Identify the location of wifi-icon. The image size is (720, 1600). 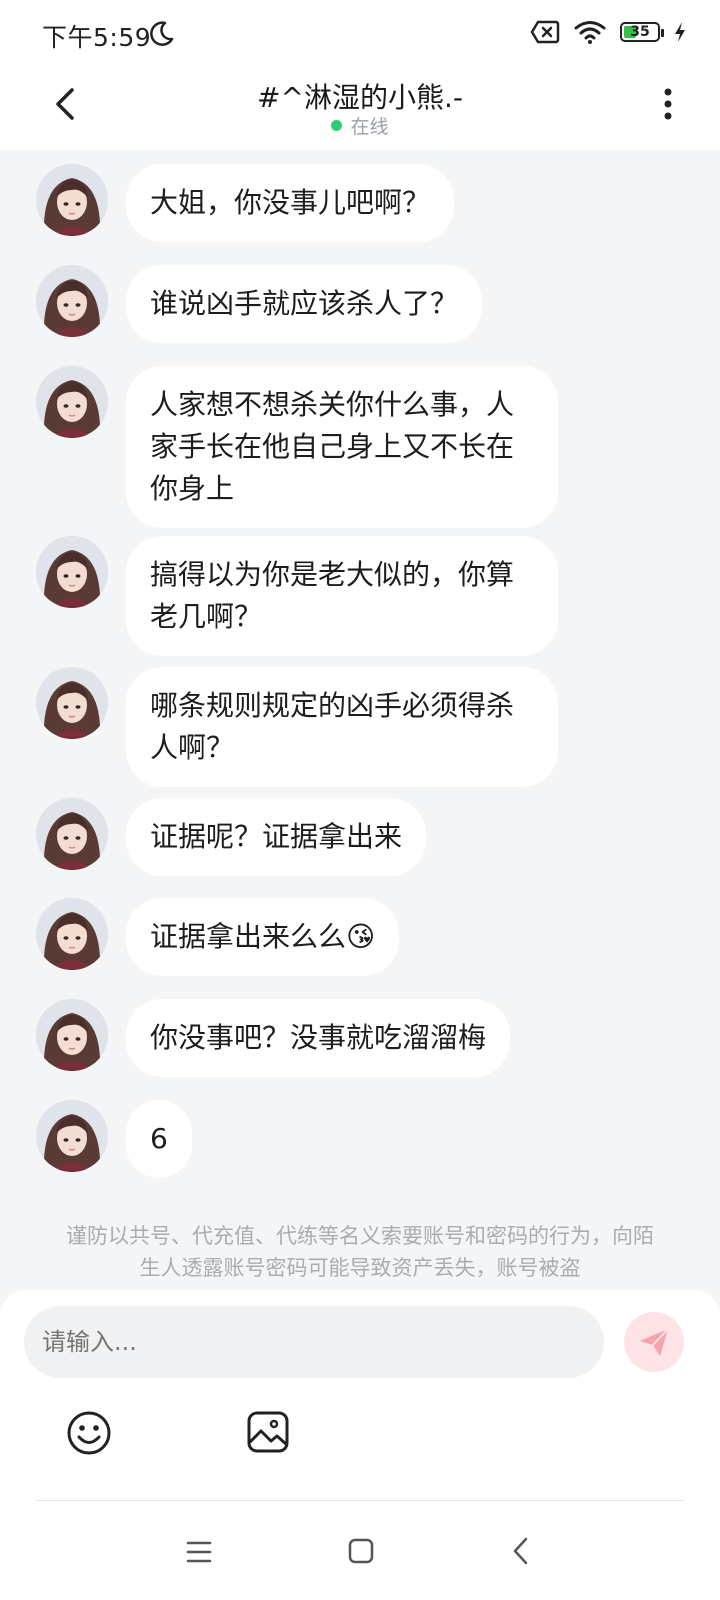
(590, 32).